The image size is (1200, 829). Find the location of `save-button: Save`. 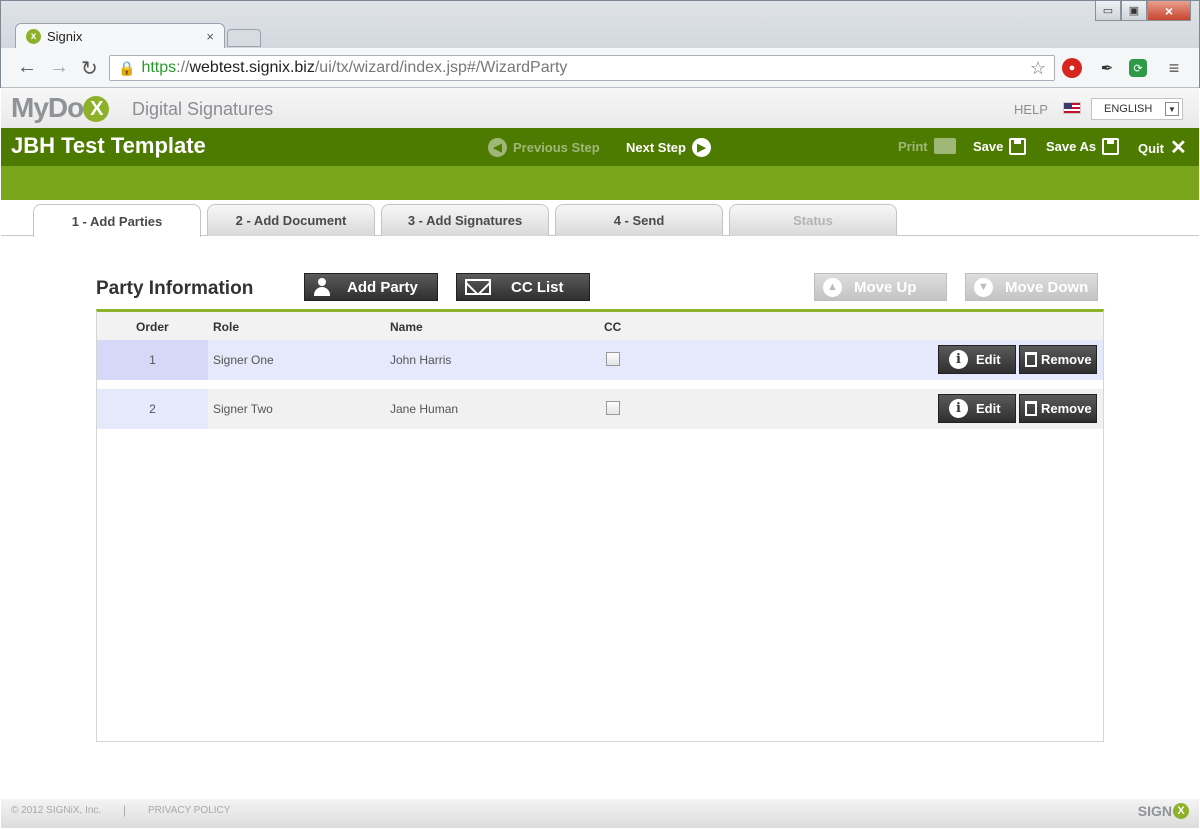

save-button: Save is located at coordinates (1000, 146).